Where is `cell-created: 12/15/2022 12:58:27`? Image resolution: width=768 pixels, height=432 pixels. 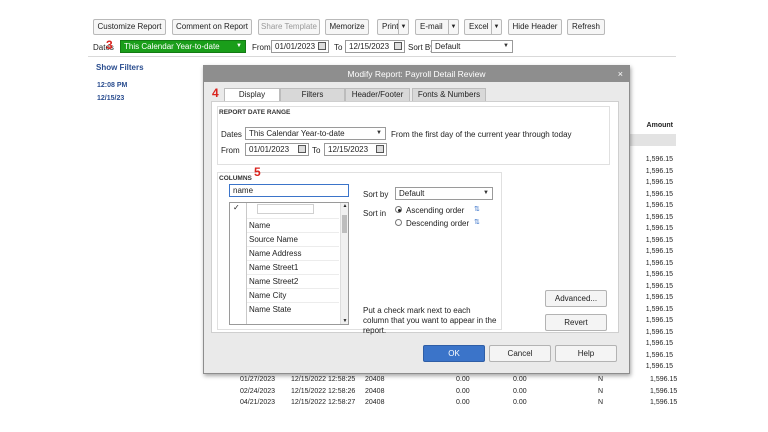
cell-created: 12/15/2022 12:58:27 is located at coordinates (323, 402).